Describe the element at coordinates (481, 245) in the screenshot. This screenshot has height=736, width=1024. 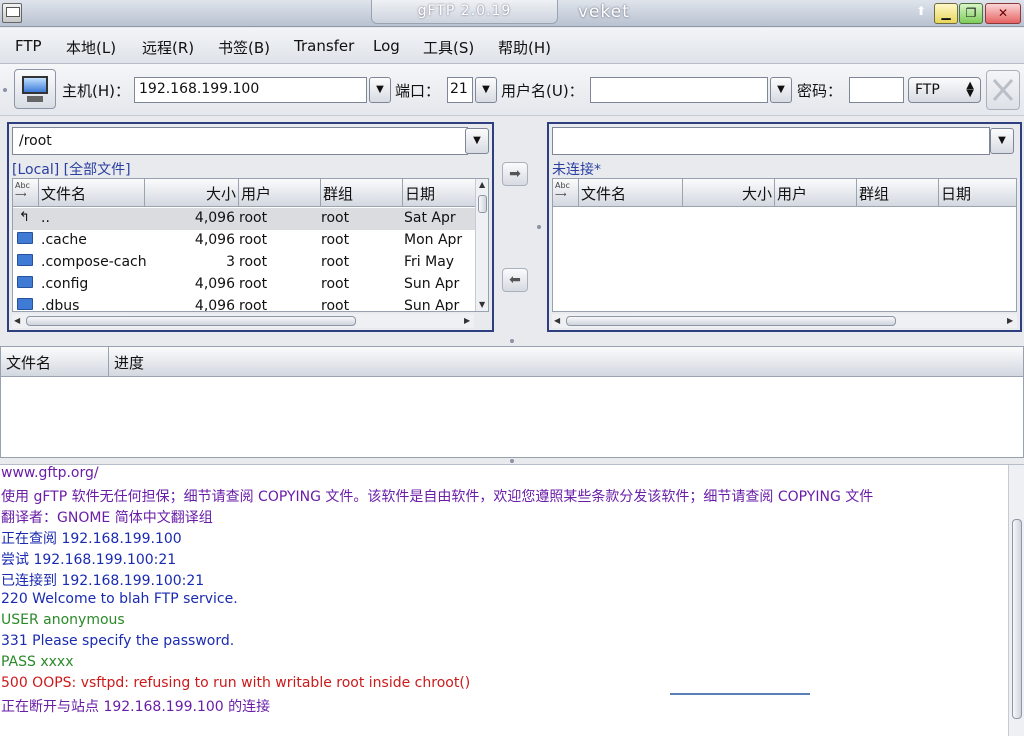
I see `local-vertical-scrollbar: ▲ ▼` at that location.